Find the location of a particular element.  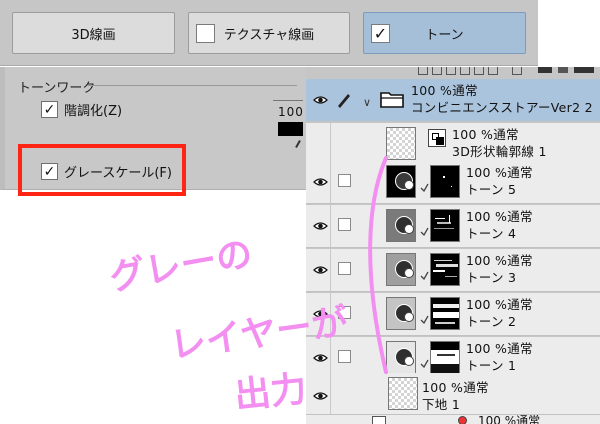

layer-text: 100 %通常 トーン 1 is located at coordinates (499, 357).